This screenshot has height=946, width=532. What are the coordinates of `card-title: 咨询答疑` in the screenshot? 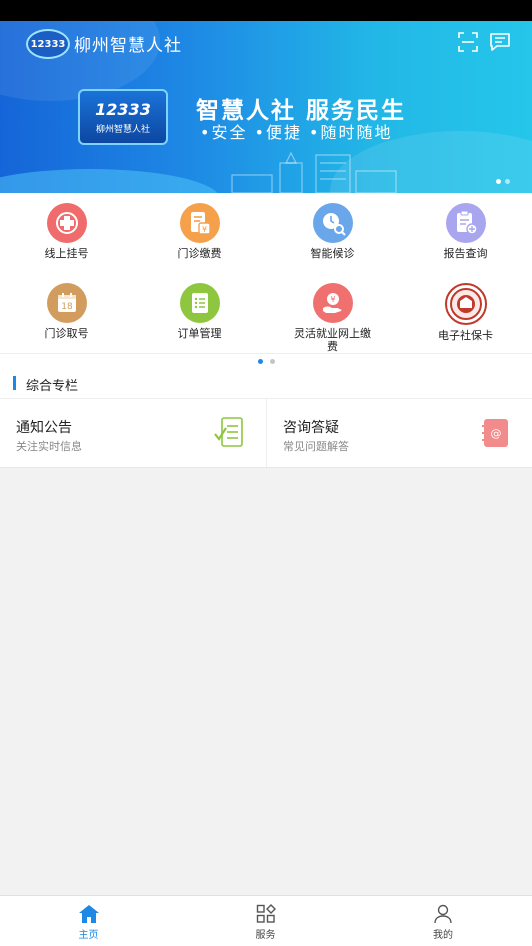 It's located at (311, 428).